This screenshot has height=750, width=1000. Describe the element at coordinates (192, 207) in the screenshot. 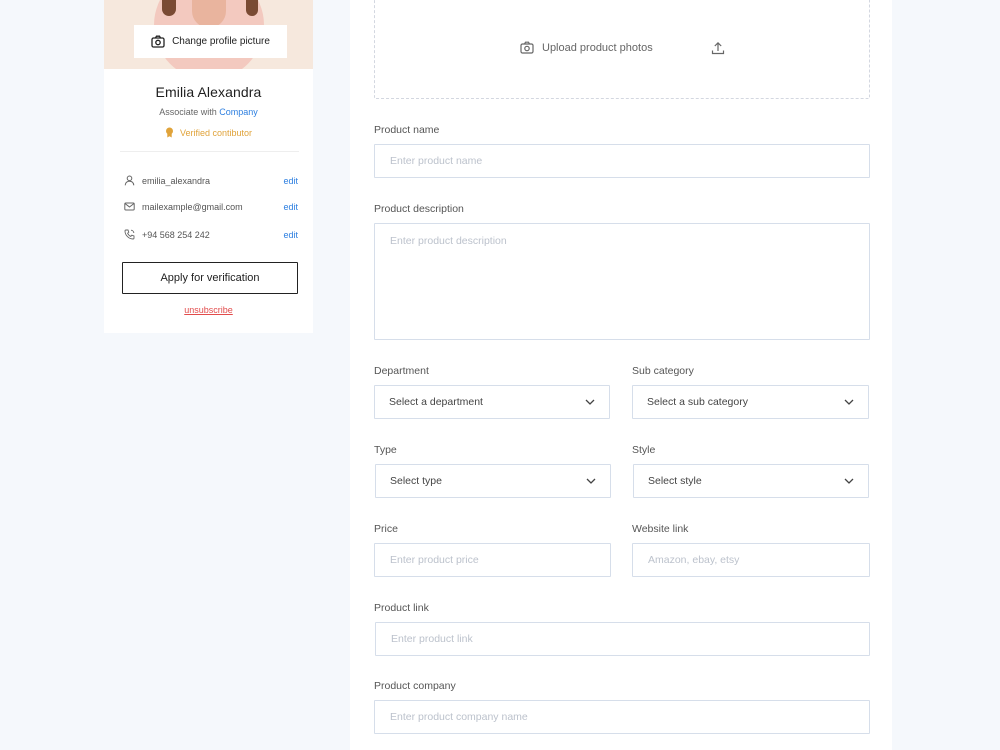

I see `email-value: mailexample@gmail.com` at that location.